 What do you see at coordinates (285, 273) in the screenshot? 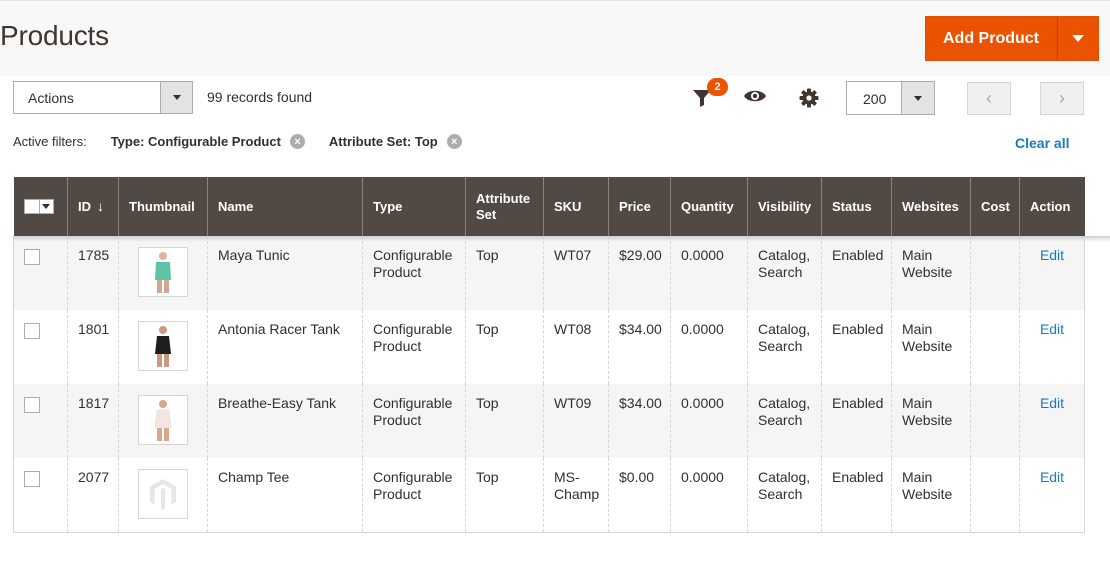
I see `cell-name: Maya Tunic` at bounding box center [285, 273].